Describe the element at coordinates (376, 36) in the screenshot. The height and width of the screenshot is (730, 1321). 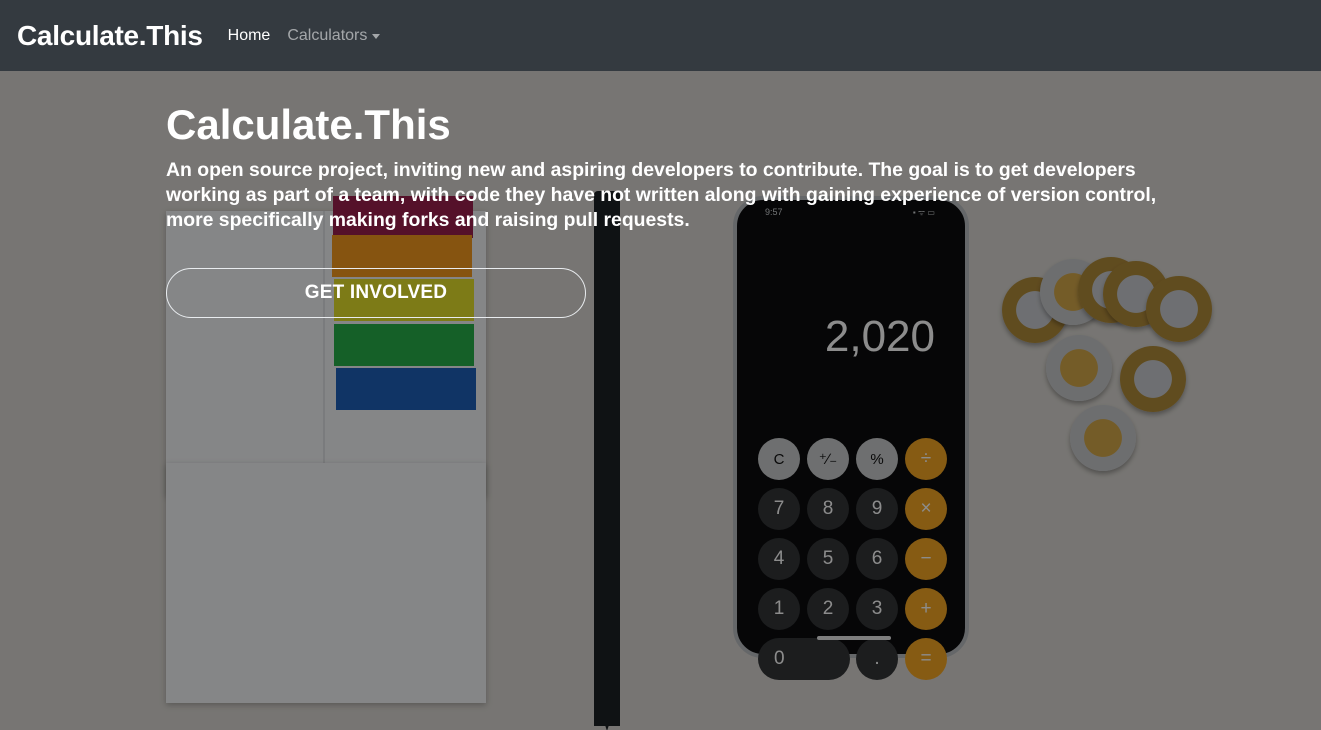
I see `caret-down-icon` at that location.